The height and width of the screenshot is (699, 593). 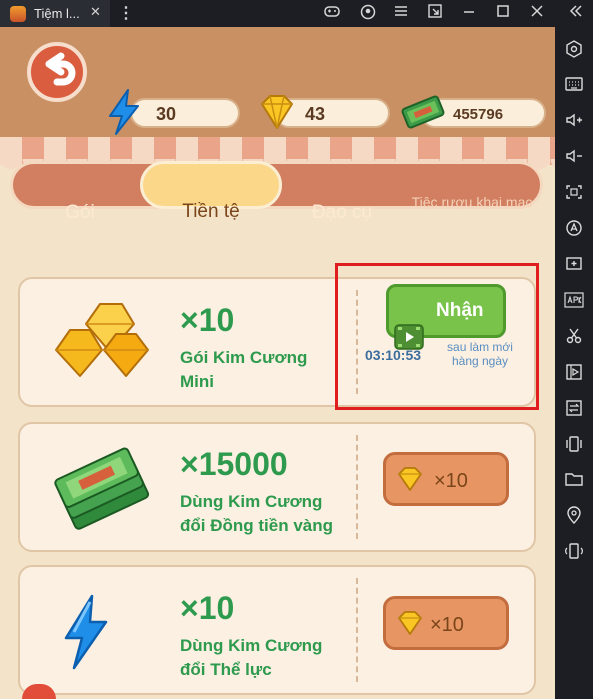 I want to click on cash-icon, so click(x=423, y=114).